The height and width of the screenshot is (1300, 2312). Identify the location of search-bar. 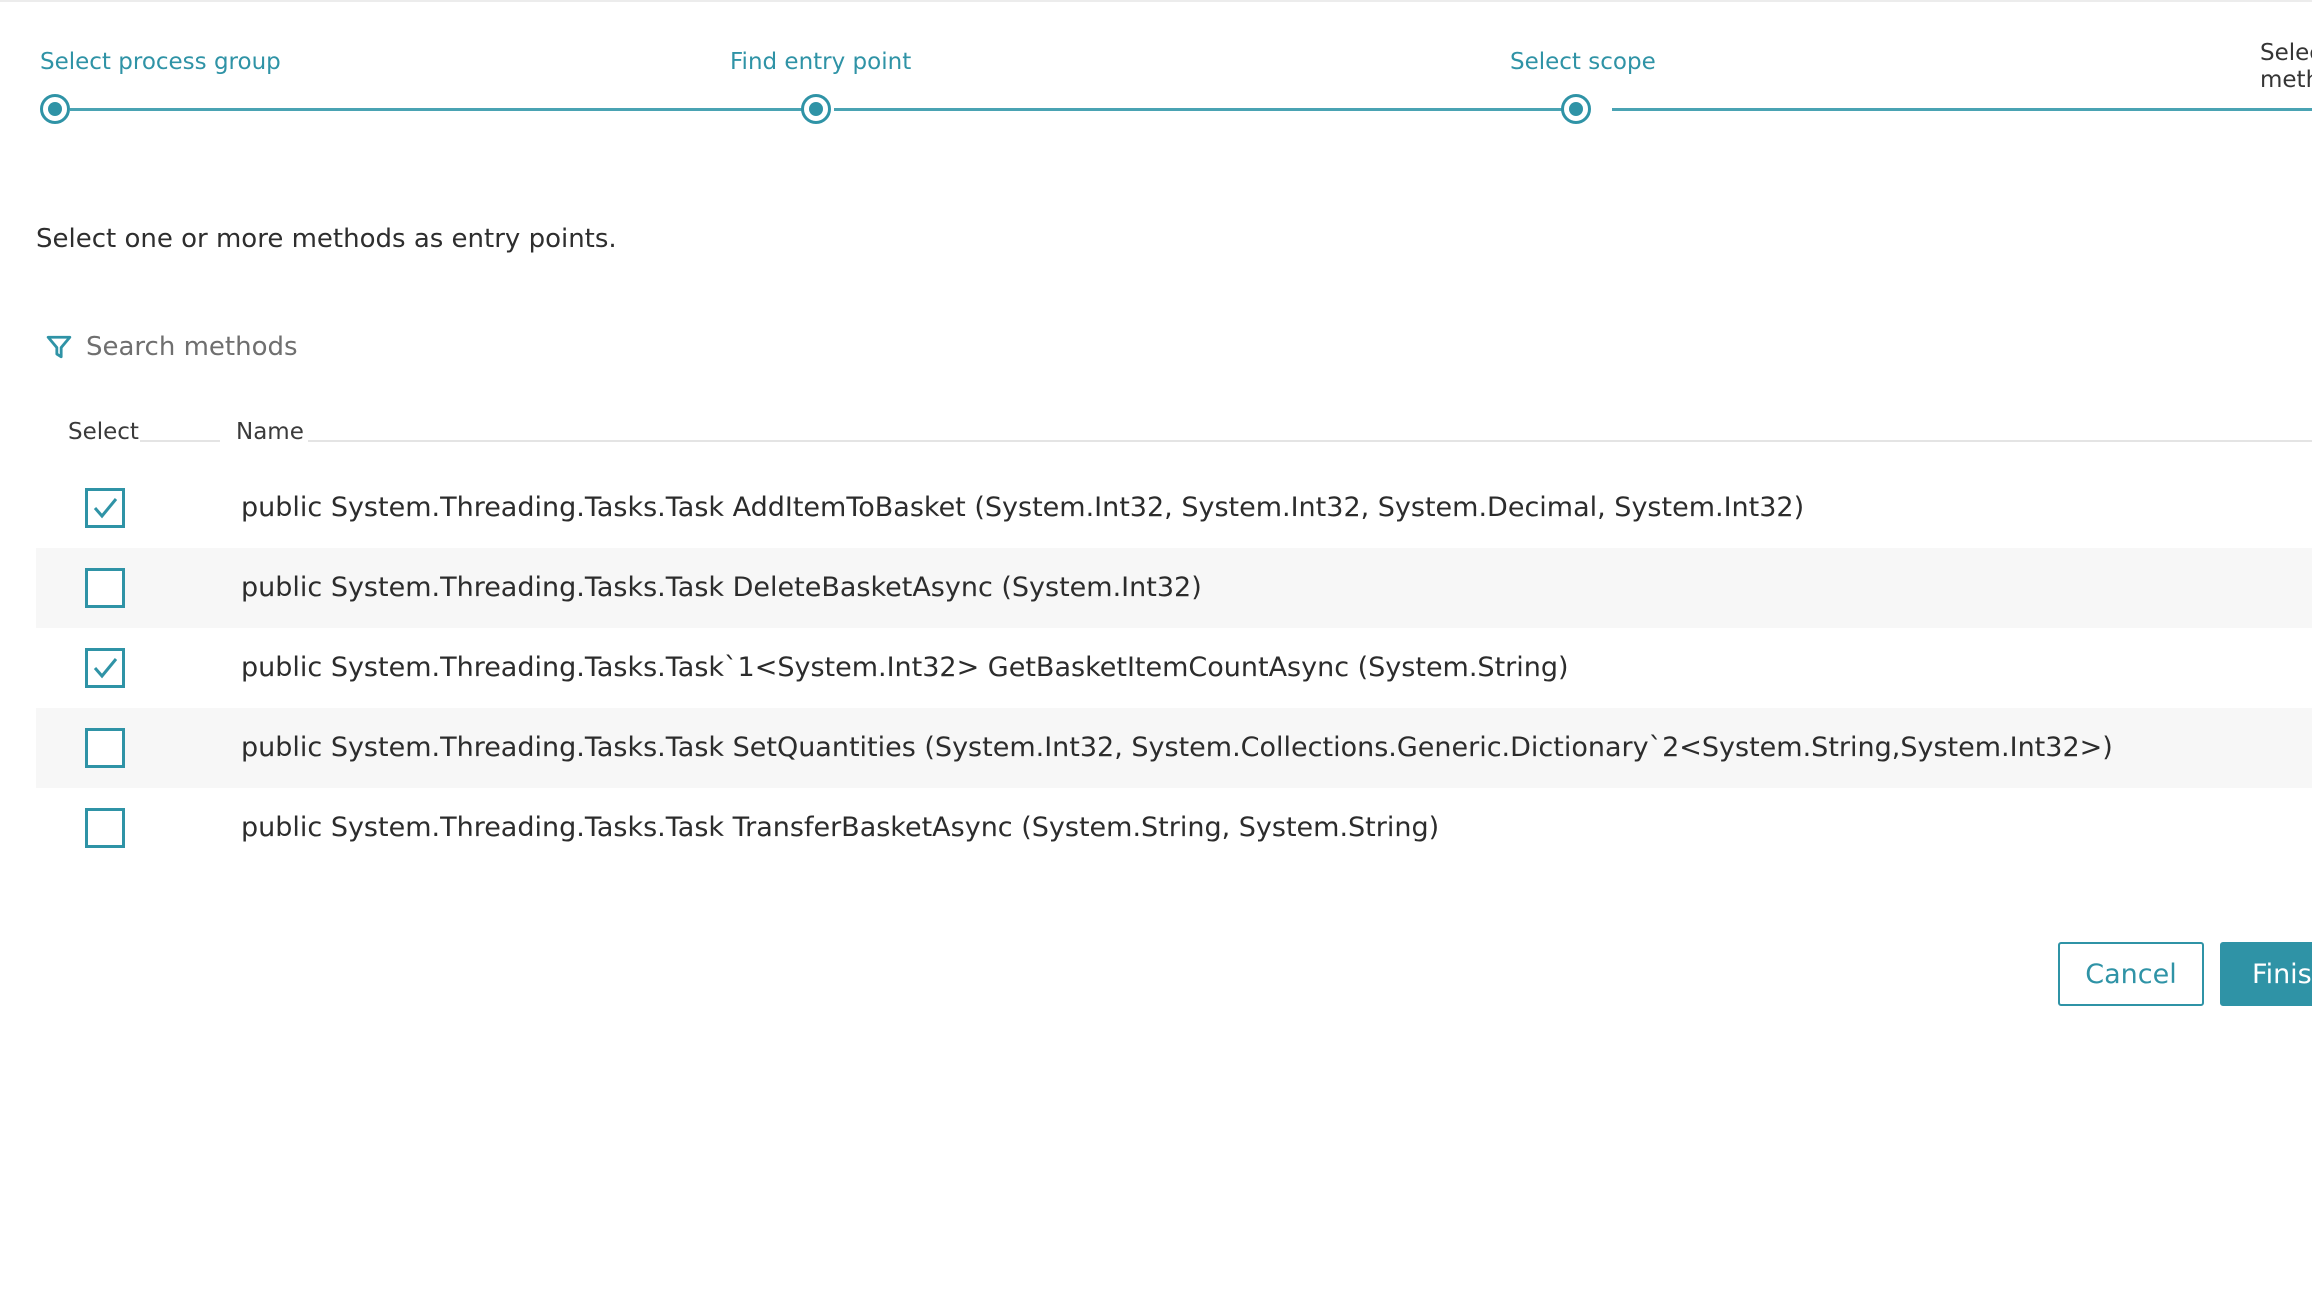
(326, 347).